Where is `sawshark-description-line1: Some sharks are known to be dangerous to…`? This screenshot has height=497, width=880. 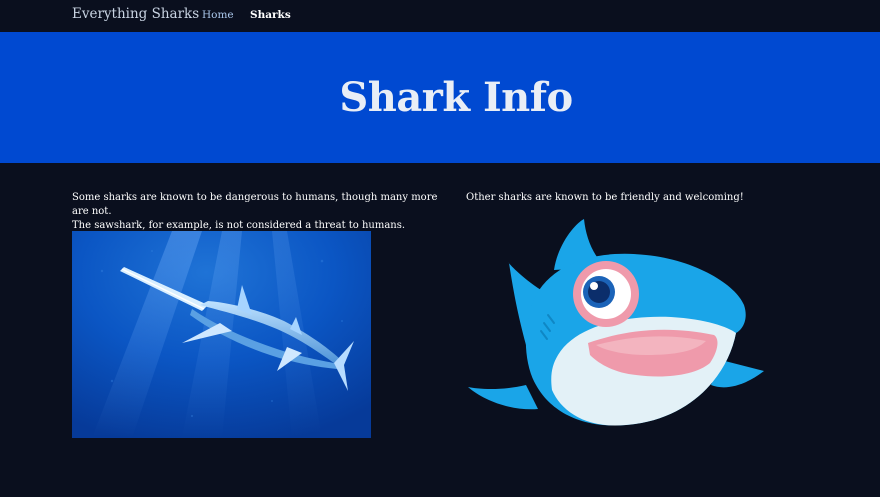 sawshark-description-line1: Some sharks are known to be dangerous to… is located at coordinates (255, 204).